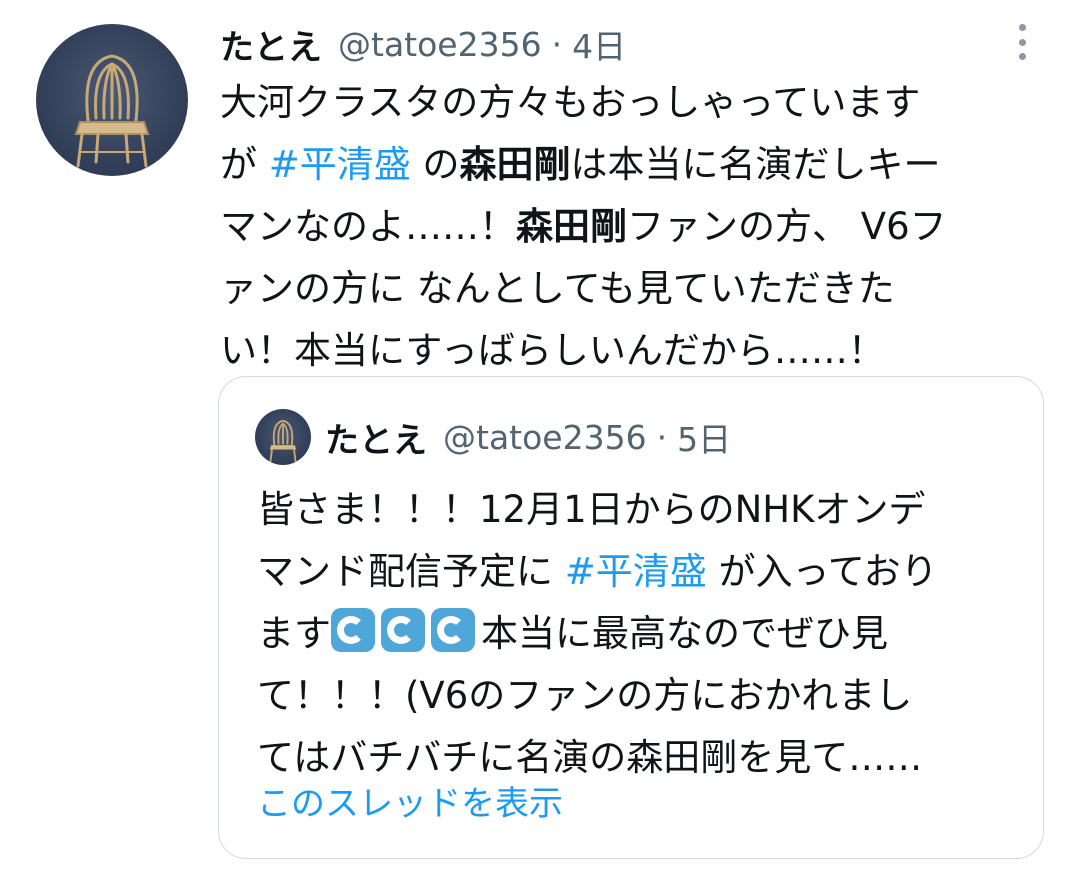  I want to click on more-options-icon, so click(1022, 42).